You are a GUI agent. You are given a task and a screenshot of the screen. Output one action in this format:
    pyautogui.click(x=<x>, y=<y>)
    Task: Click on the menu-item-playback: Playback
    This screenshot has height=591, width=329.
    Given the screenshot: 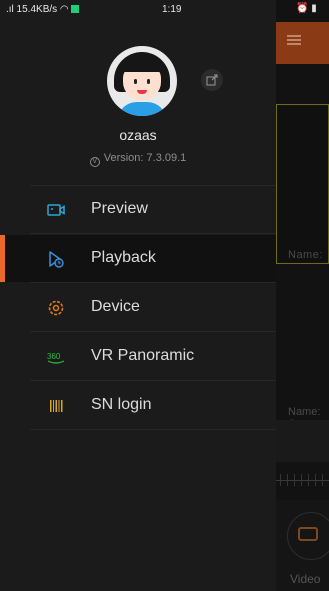 What is the action you would take?
    pyautogui.click(x=138, y=258)
    